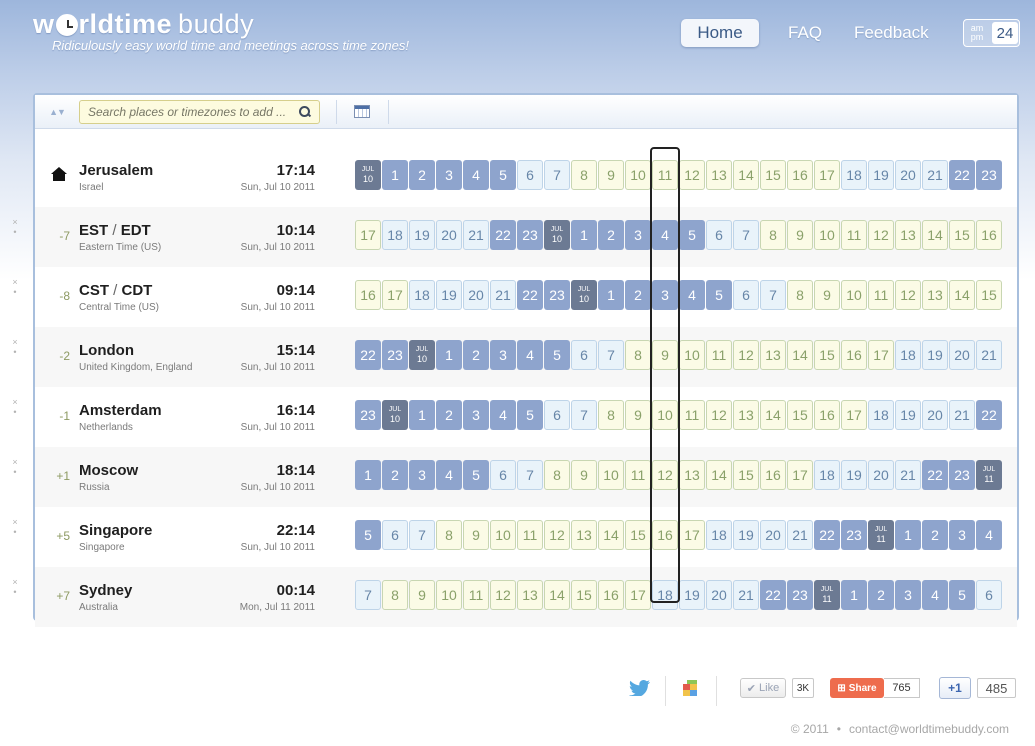  I want to click on google-plus-button: +1, so click(955, 688).